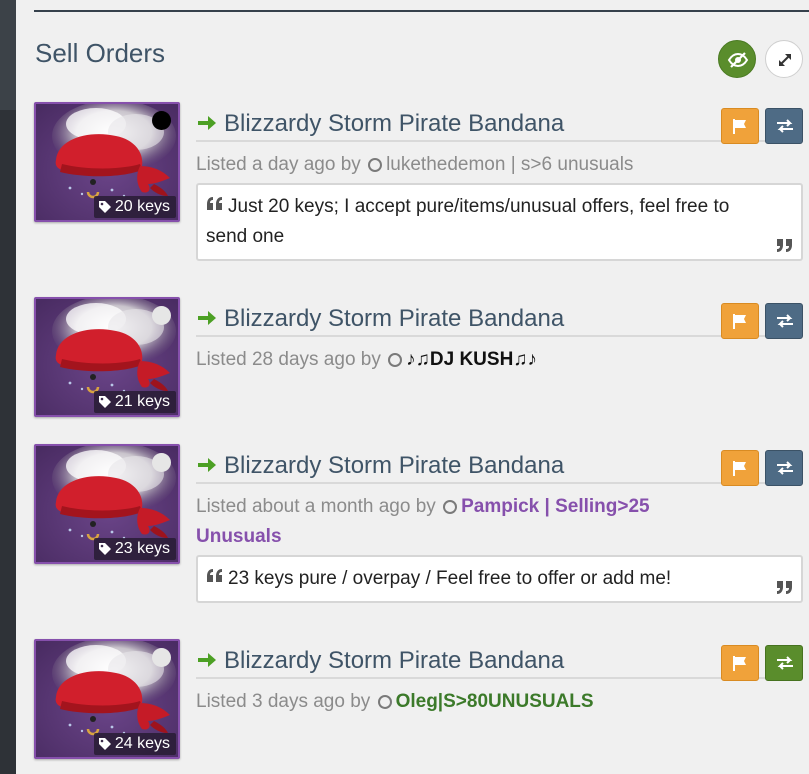 The height and width of the screenshot is (774, 809). I want to click on expand-arrows-icon, so click(785, 60).